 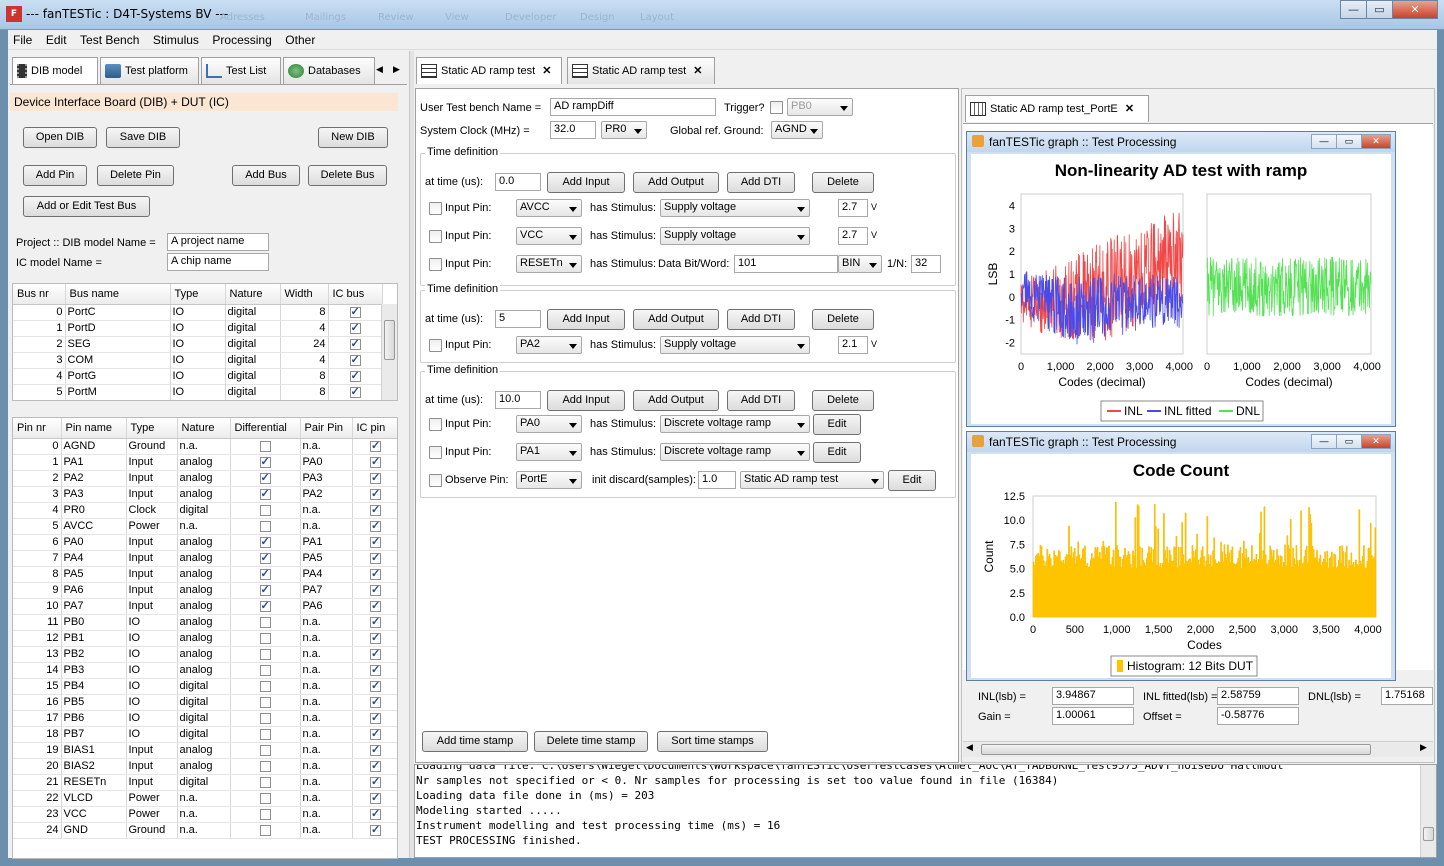 What do you see at coordinates (860, 264) in the screenshot?
I see `td1-r3-format-select: BIN` at bounding box center [860, 264].